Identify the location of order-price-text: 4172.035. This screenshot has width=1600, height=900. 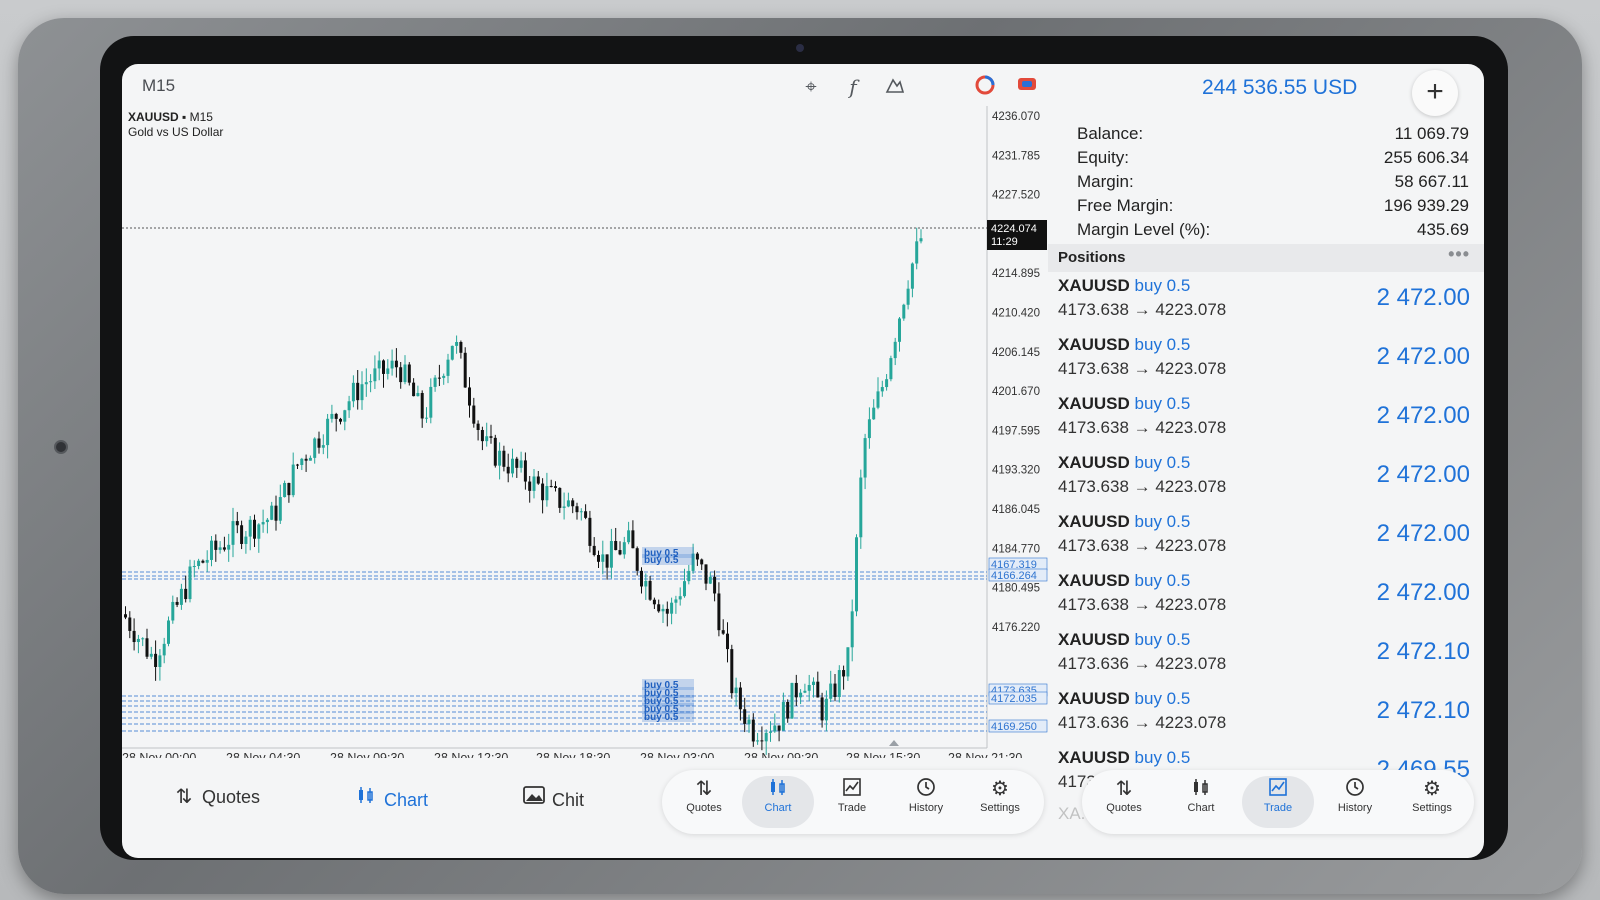
(1014, 699).